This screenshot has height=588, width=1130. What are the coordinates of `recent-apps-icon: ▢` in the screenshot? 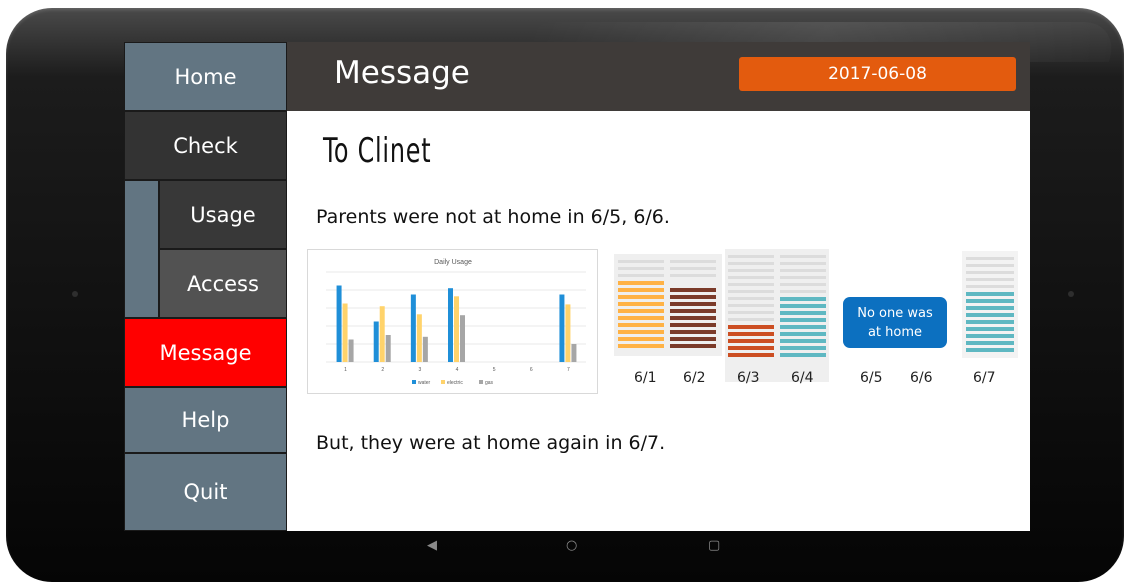 It's located at (714, 545).